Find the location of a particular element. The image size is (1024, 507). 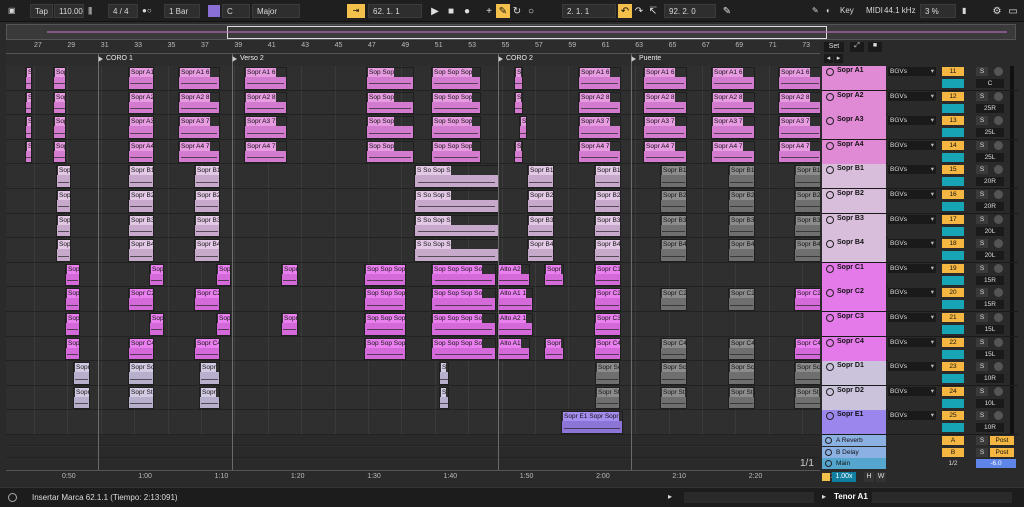

pan-field: 20L is located at coordinates (990, 231).